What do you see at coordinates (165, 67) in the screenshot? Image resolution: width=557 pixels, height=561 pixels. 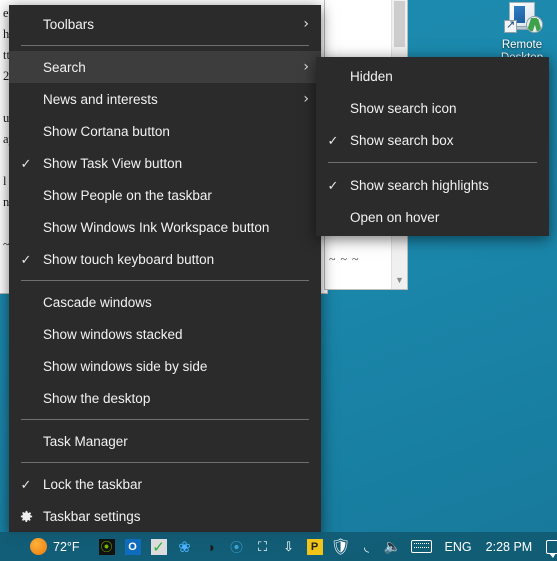 I see `menu-item-search: Search ›` at bounding box center [165, 67].